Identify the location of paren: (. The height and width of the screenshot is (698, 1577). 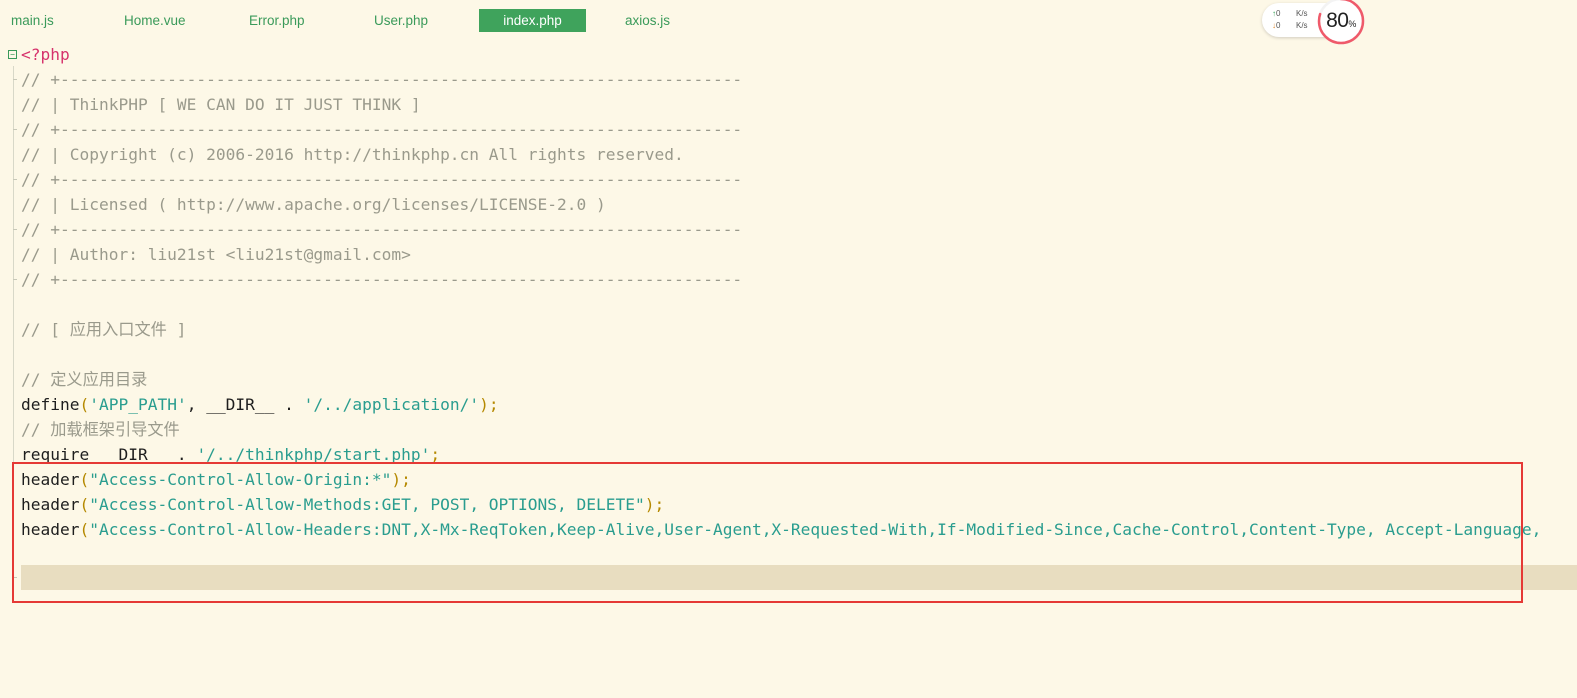
(84, 404).